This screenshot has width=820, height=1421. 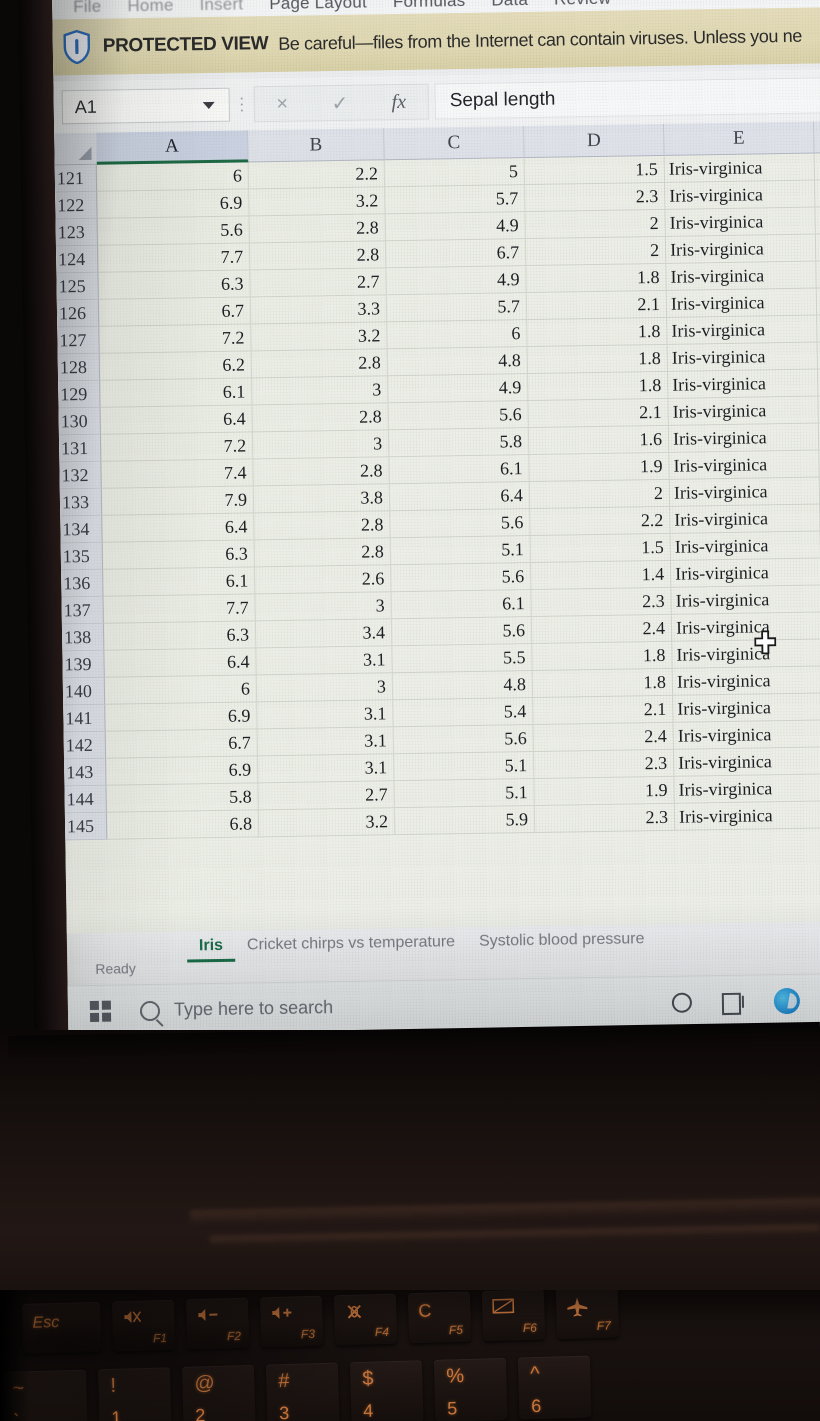 What do you see at coordinates (744, 492) in the screenshot?
I see `cell-E133: Iris-virginica` at bounding box center [744, 492].